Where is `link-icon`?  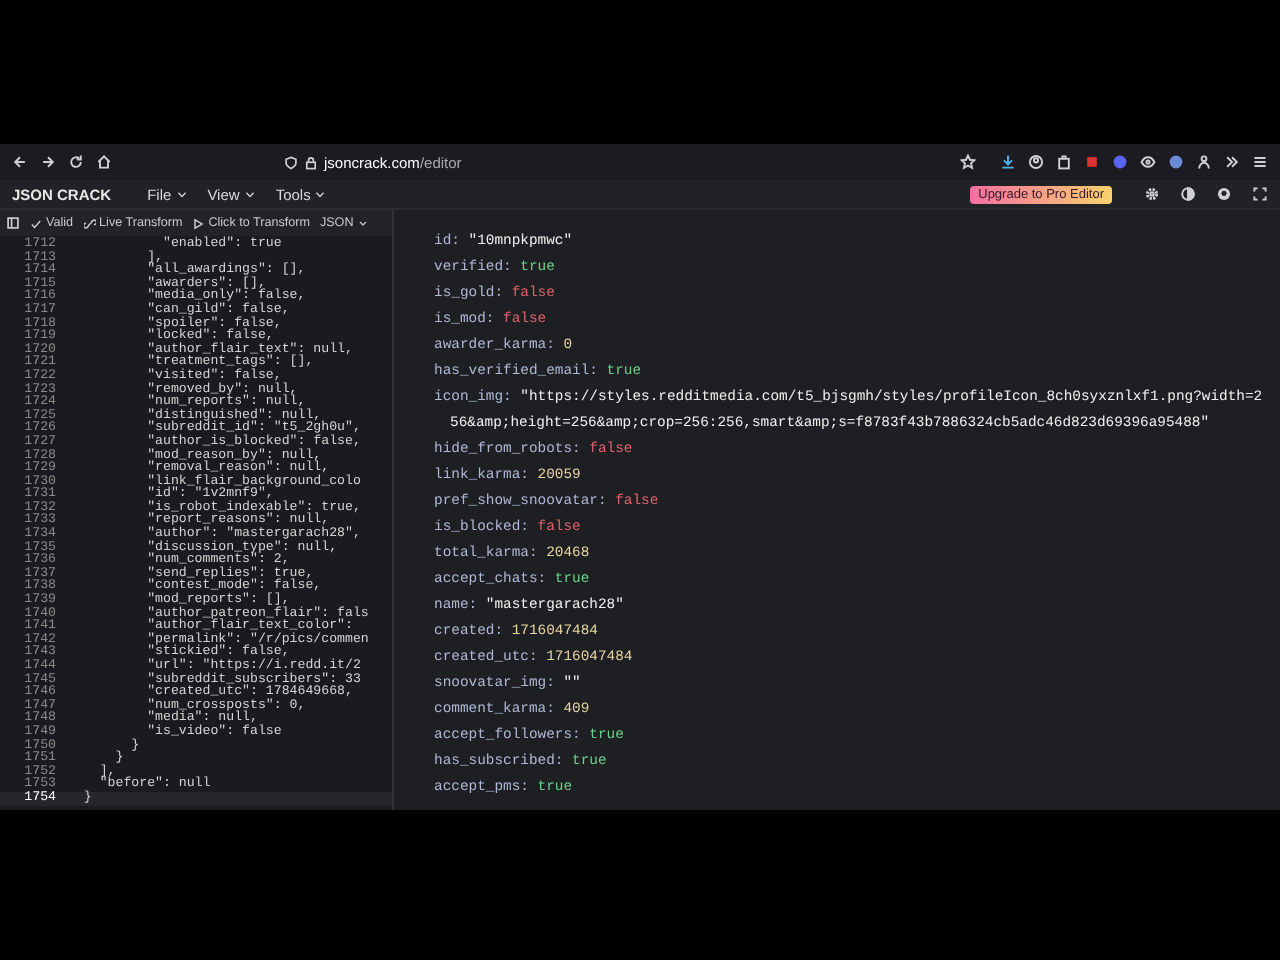 link-icon is located at coordinates (89, 223).